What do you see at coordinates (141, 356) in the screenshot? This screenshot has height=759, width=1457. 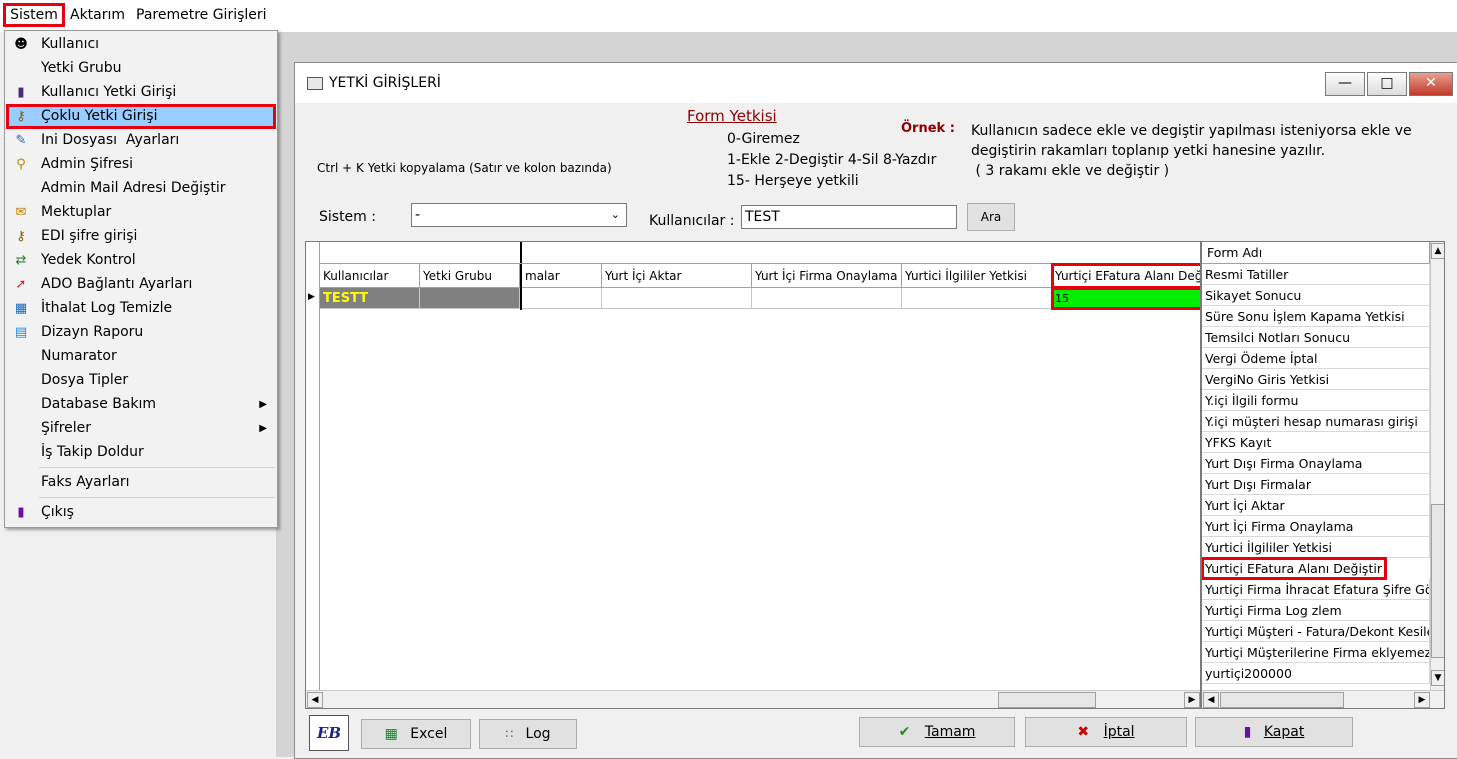 I see `menu-item-numarator: Numarator` at bounding box center [141, 356].